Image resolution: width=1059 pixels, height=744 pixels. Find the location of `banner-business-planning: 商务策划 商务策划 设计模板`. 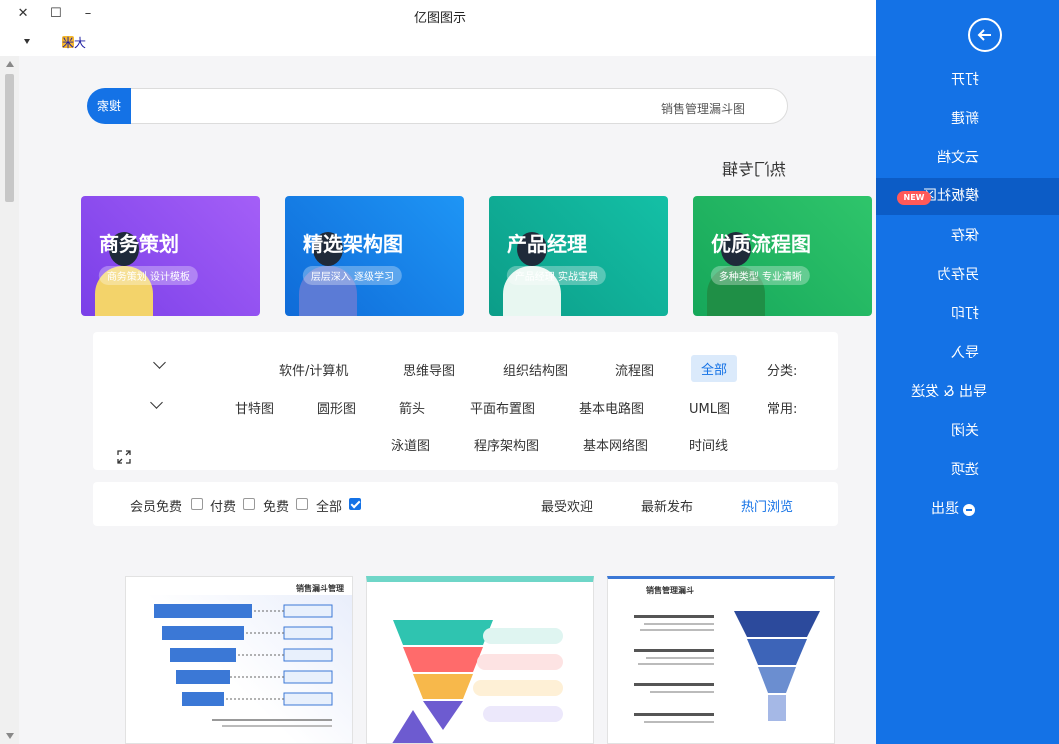

banner-business-planning: 商务策划 商务策划 设计模板 is located at coordinates (170, 256).